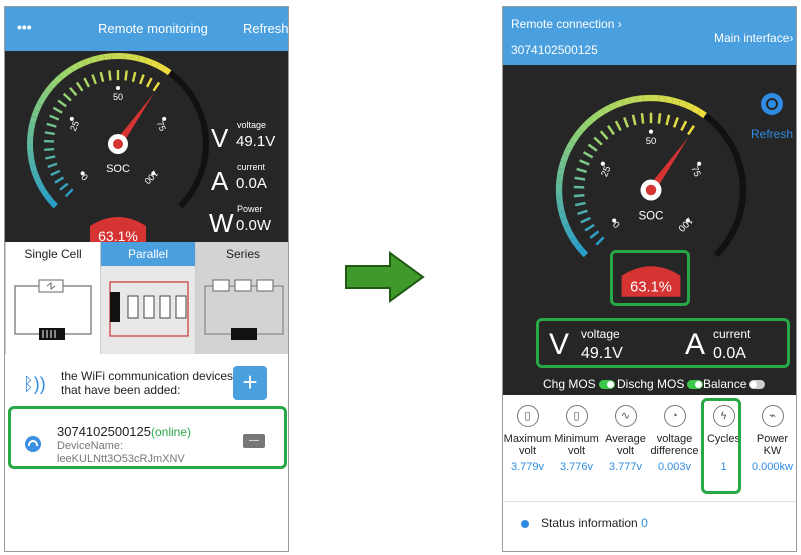 The width and height of the screenshot is (801, 555). What do you see at coordinates (151, 177) in the screenshot?
I see `gauge-tick-label: 100` at bounding box center [151, 177].